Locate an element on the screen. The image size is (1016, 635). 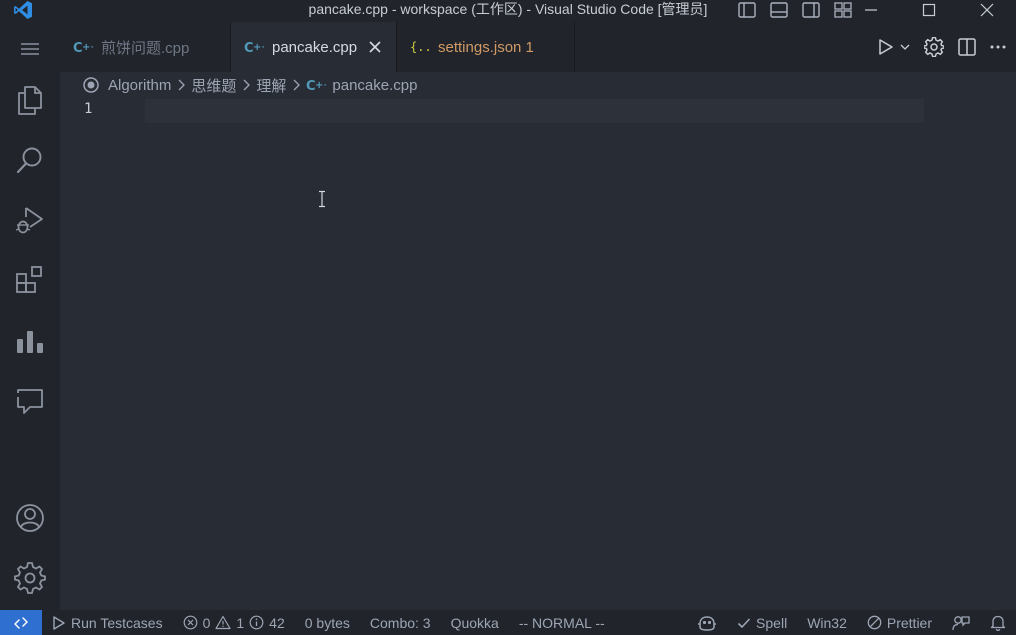
run-testcases-button: Run Testcases is located at coordinates (107, 622).